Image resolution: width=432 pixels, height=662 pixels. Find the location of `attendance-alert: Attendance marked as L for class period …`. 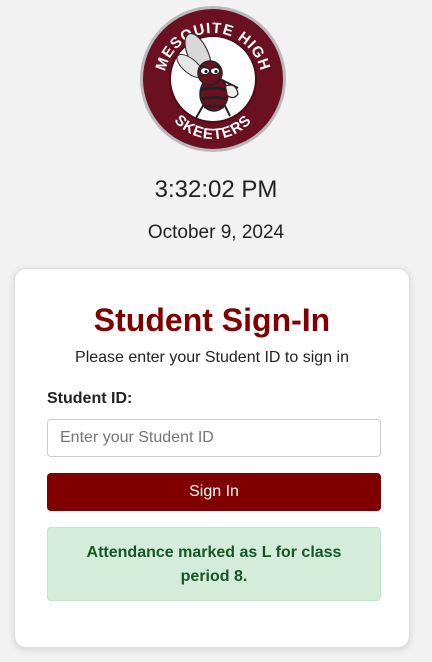

attendance-alert: Attendance marked as L for class period … is located at coordinates (214, 564).